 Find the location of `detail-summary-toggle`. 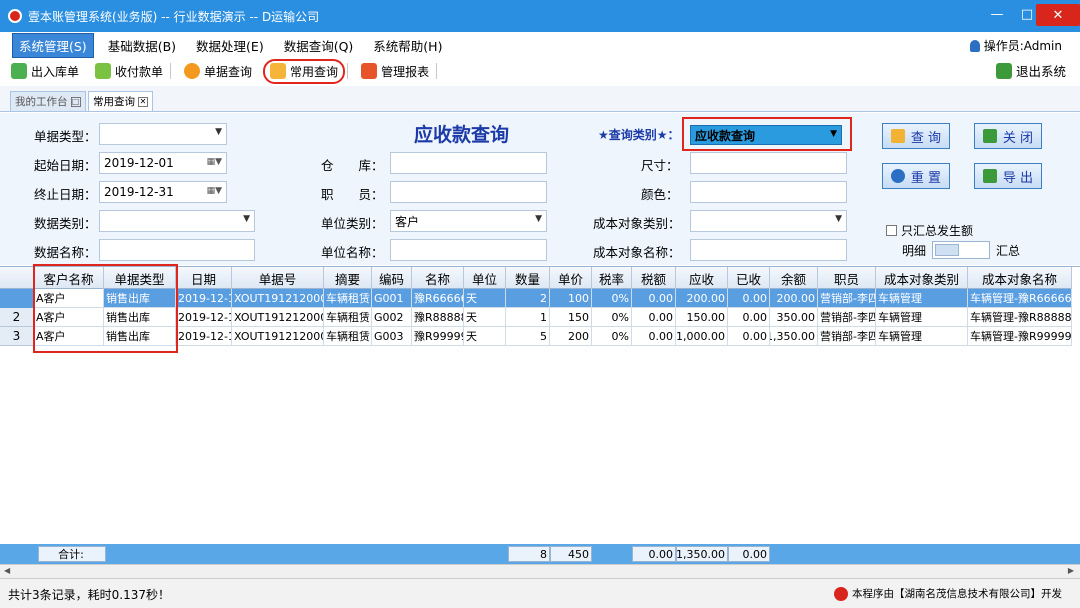

detail-summary-toggle is located at coordinates (961, 250).